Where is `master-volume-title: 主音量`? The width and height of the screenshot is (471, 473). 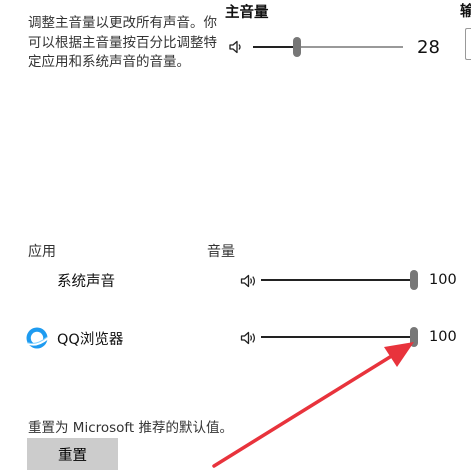
master-volume-title: 主音量 is located at coordinates (247, 13).